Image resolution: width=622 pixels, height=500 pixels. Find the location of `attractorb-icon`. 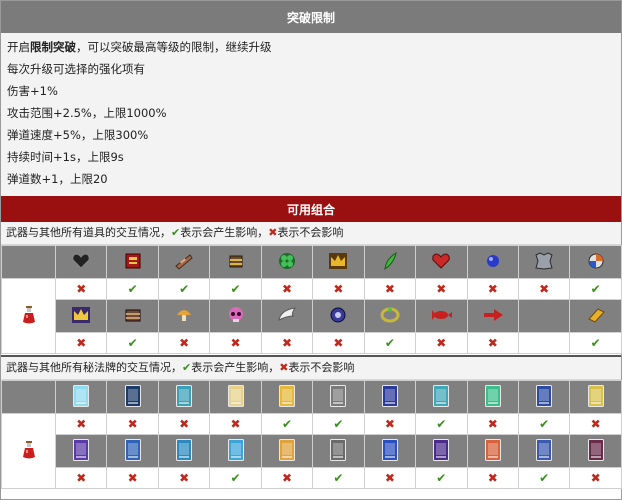

attractorb-icon is located at coordinates (338, 316).